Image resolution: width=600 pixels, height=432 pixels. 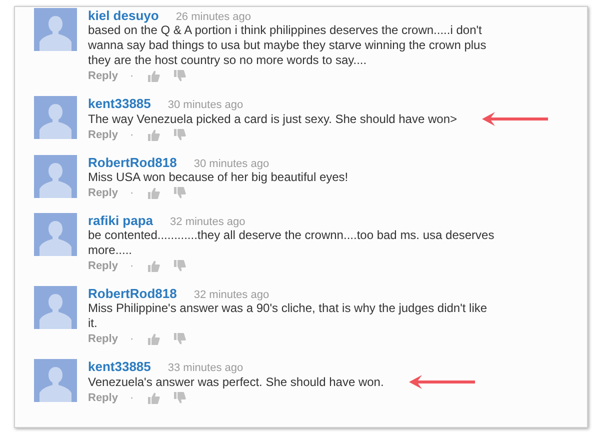 What do you see at coordinates (121, 220) in the screenshot?
I see `username-link: rafiki papa` at bounding box center [121, 220].